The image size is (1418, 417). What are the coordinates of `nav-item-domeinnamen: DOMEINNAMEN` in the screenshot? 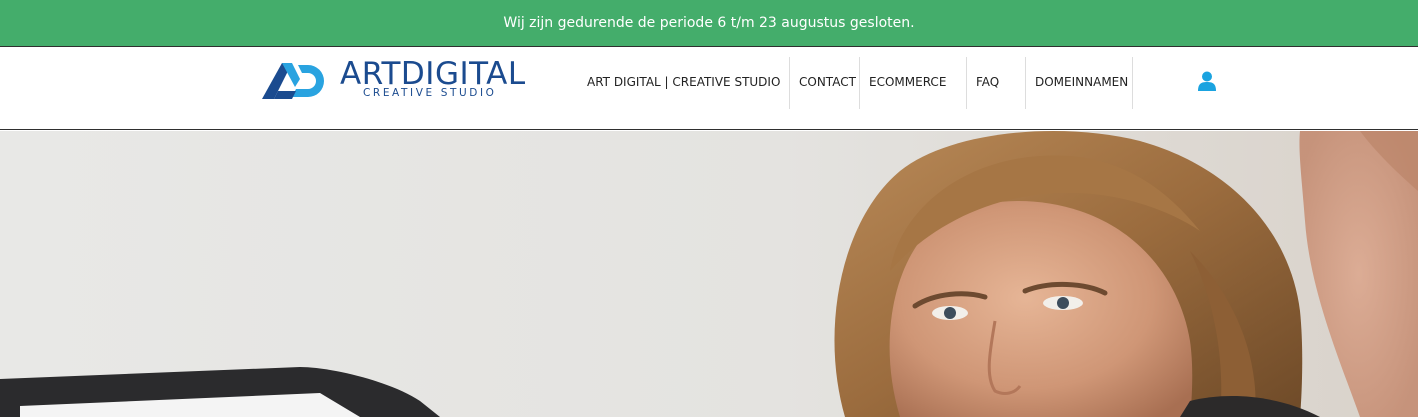 It's located at (1079, 82).